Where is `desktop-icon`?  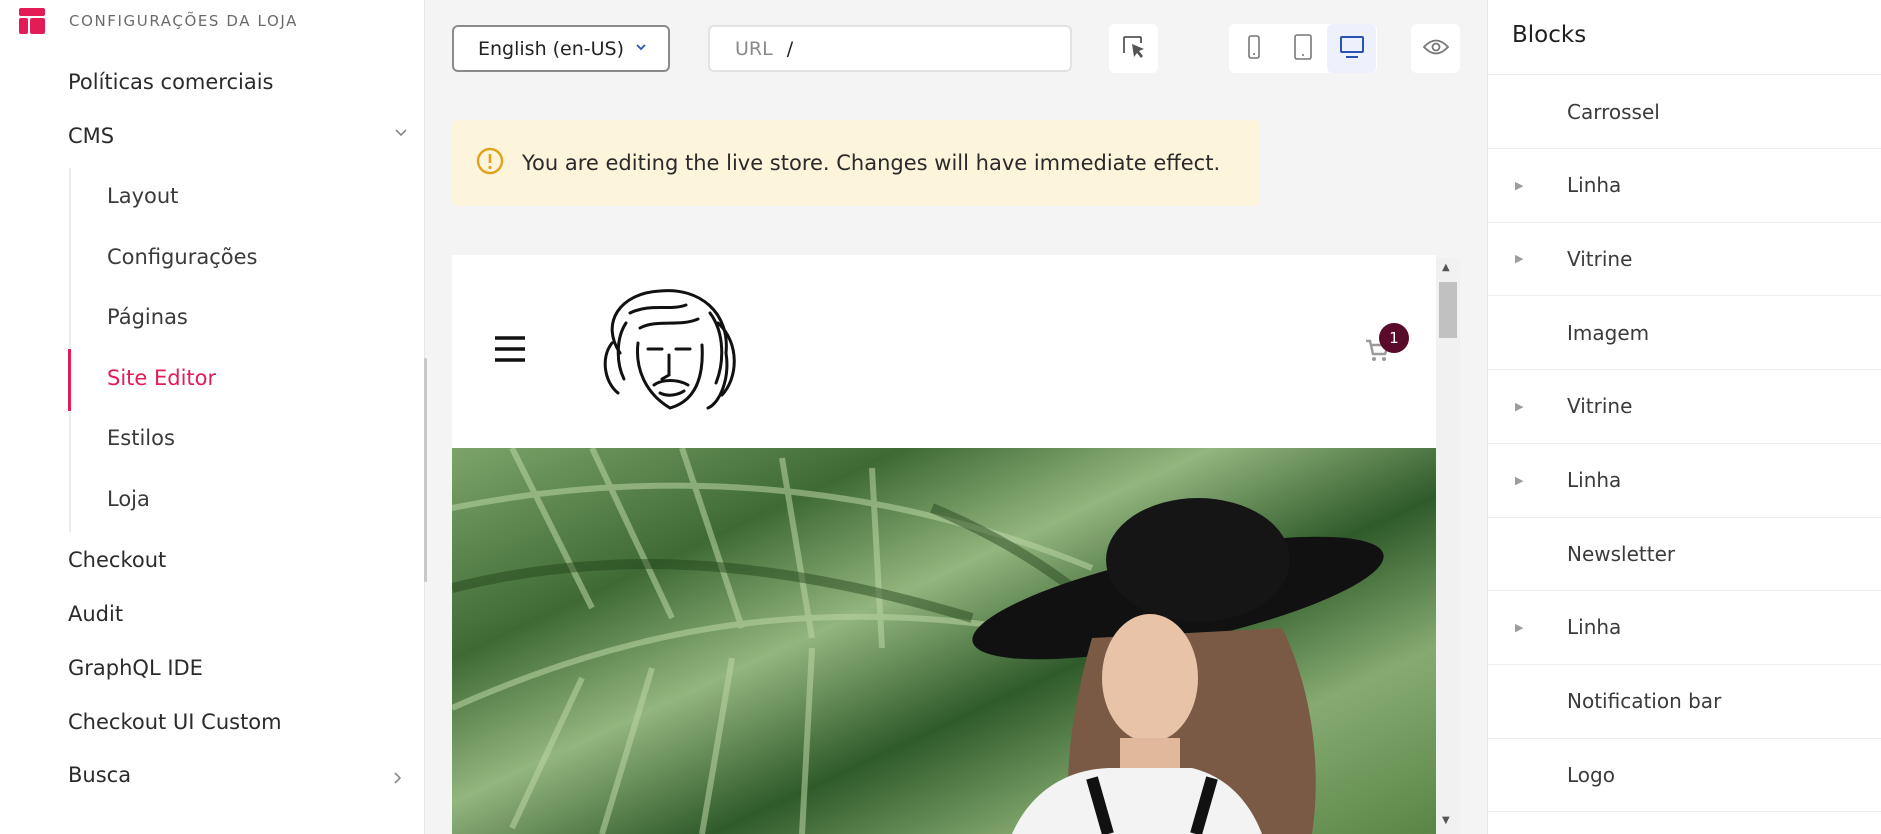
desktop-icon is located at coordinates (1352, 49).